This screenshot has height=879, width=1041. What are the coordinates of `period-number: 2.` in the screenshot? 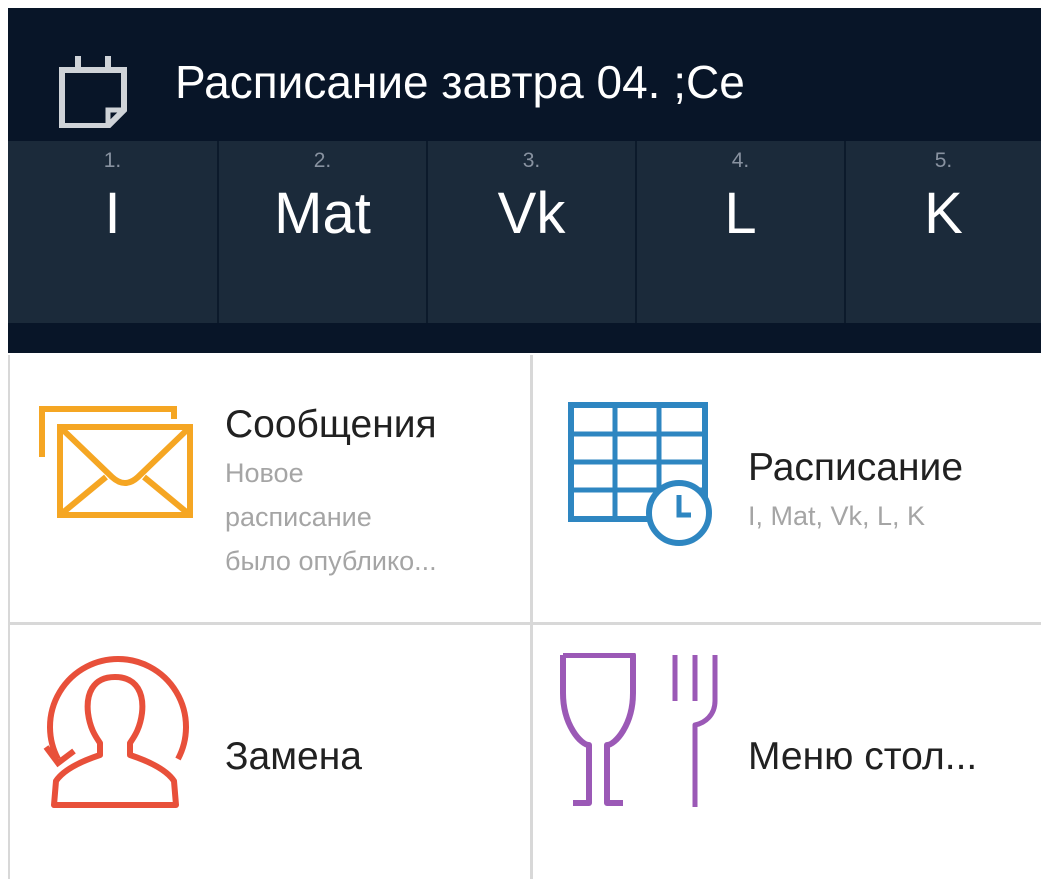 It's located at (322, 160).